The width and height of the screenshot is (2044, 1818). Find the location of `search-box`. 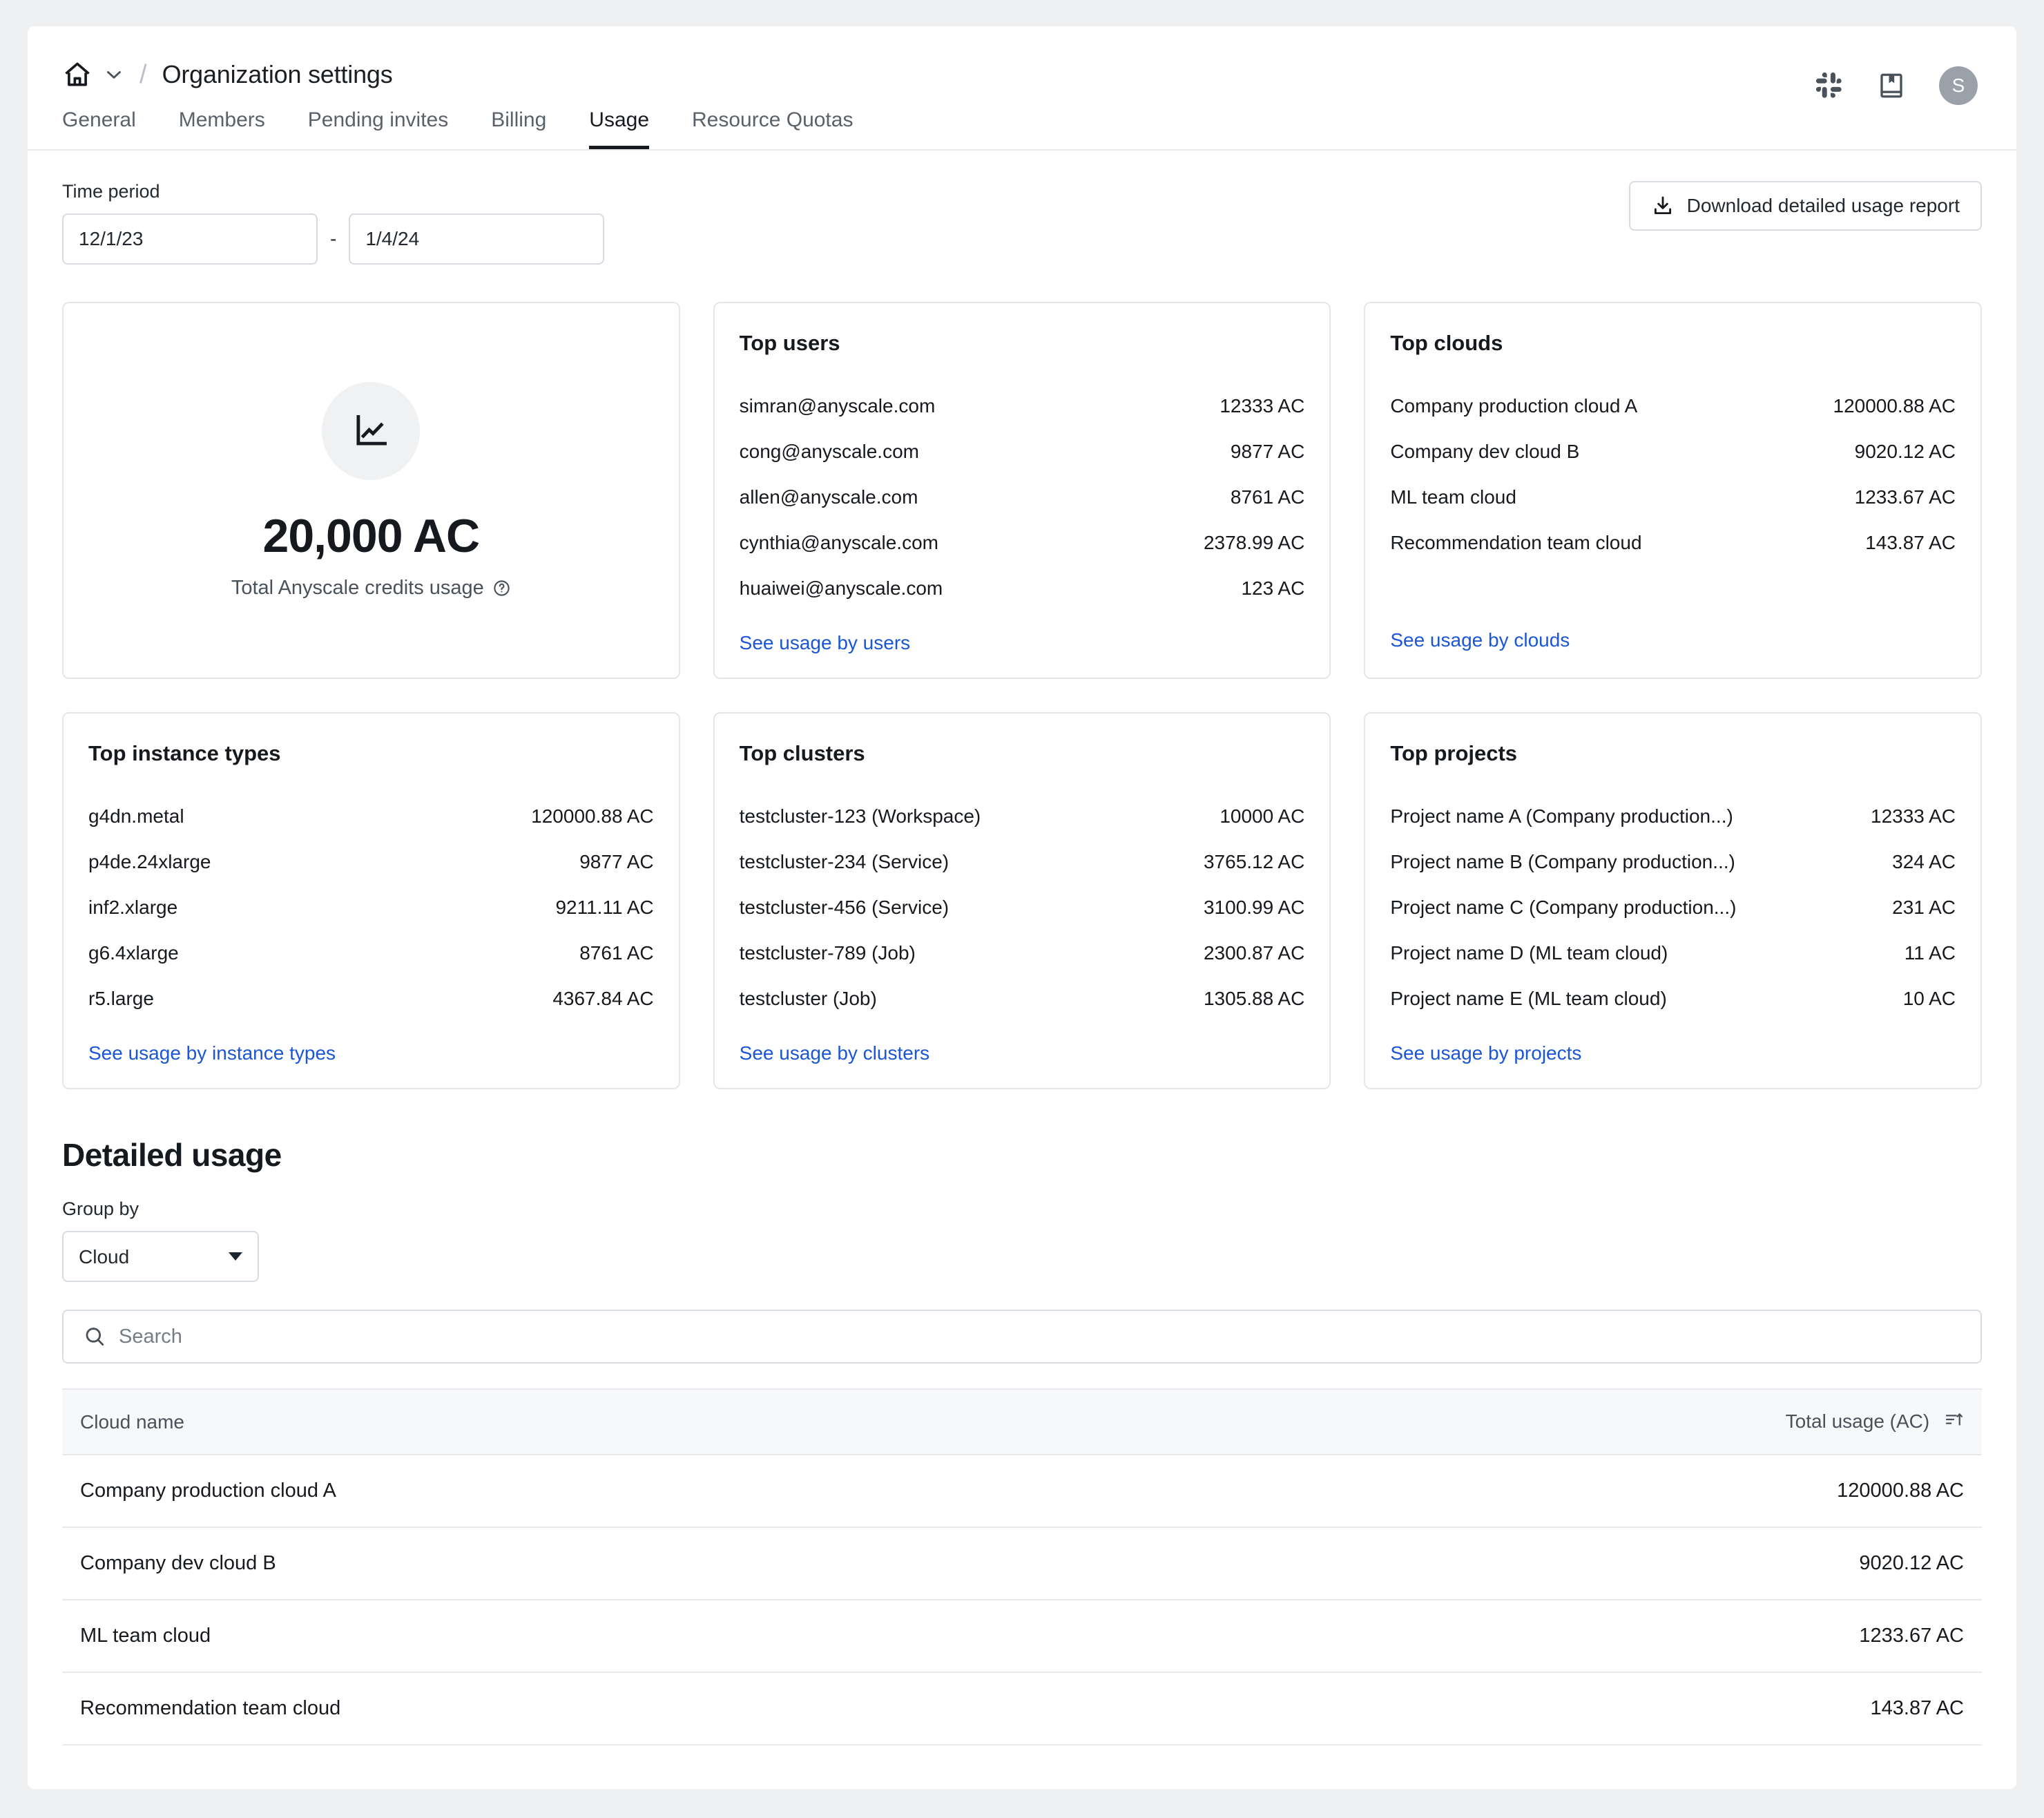

search-box is located at coordinates (1022, 1337).